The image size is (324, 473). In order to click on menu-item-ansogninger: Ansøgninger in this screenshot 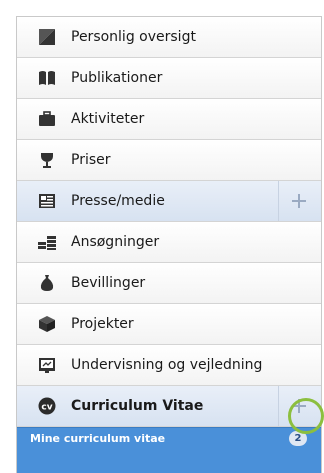, I will do `click(169, 242)`.